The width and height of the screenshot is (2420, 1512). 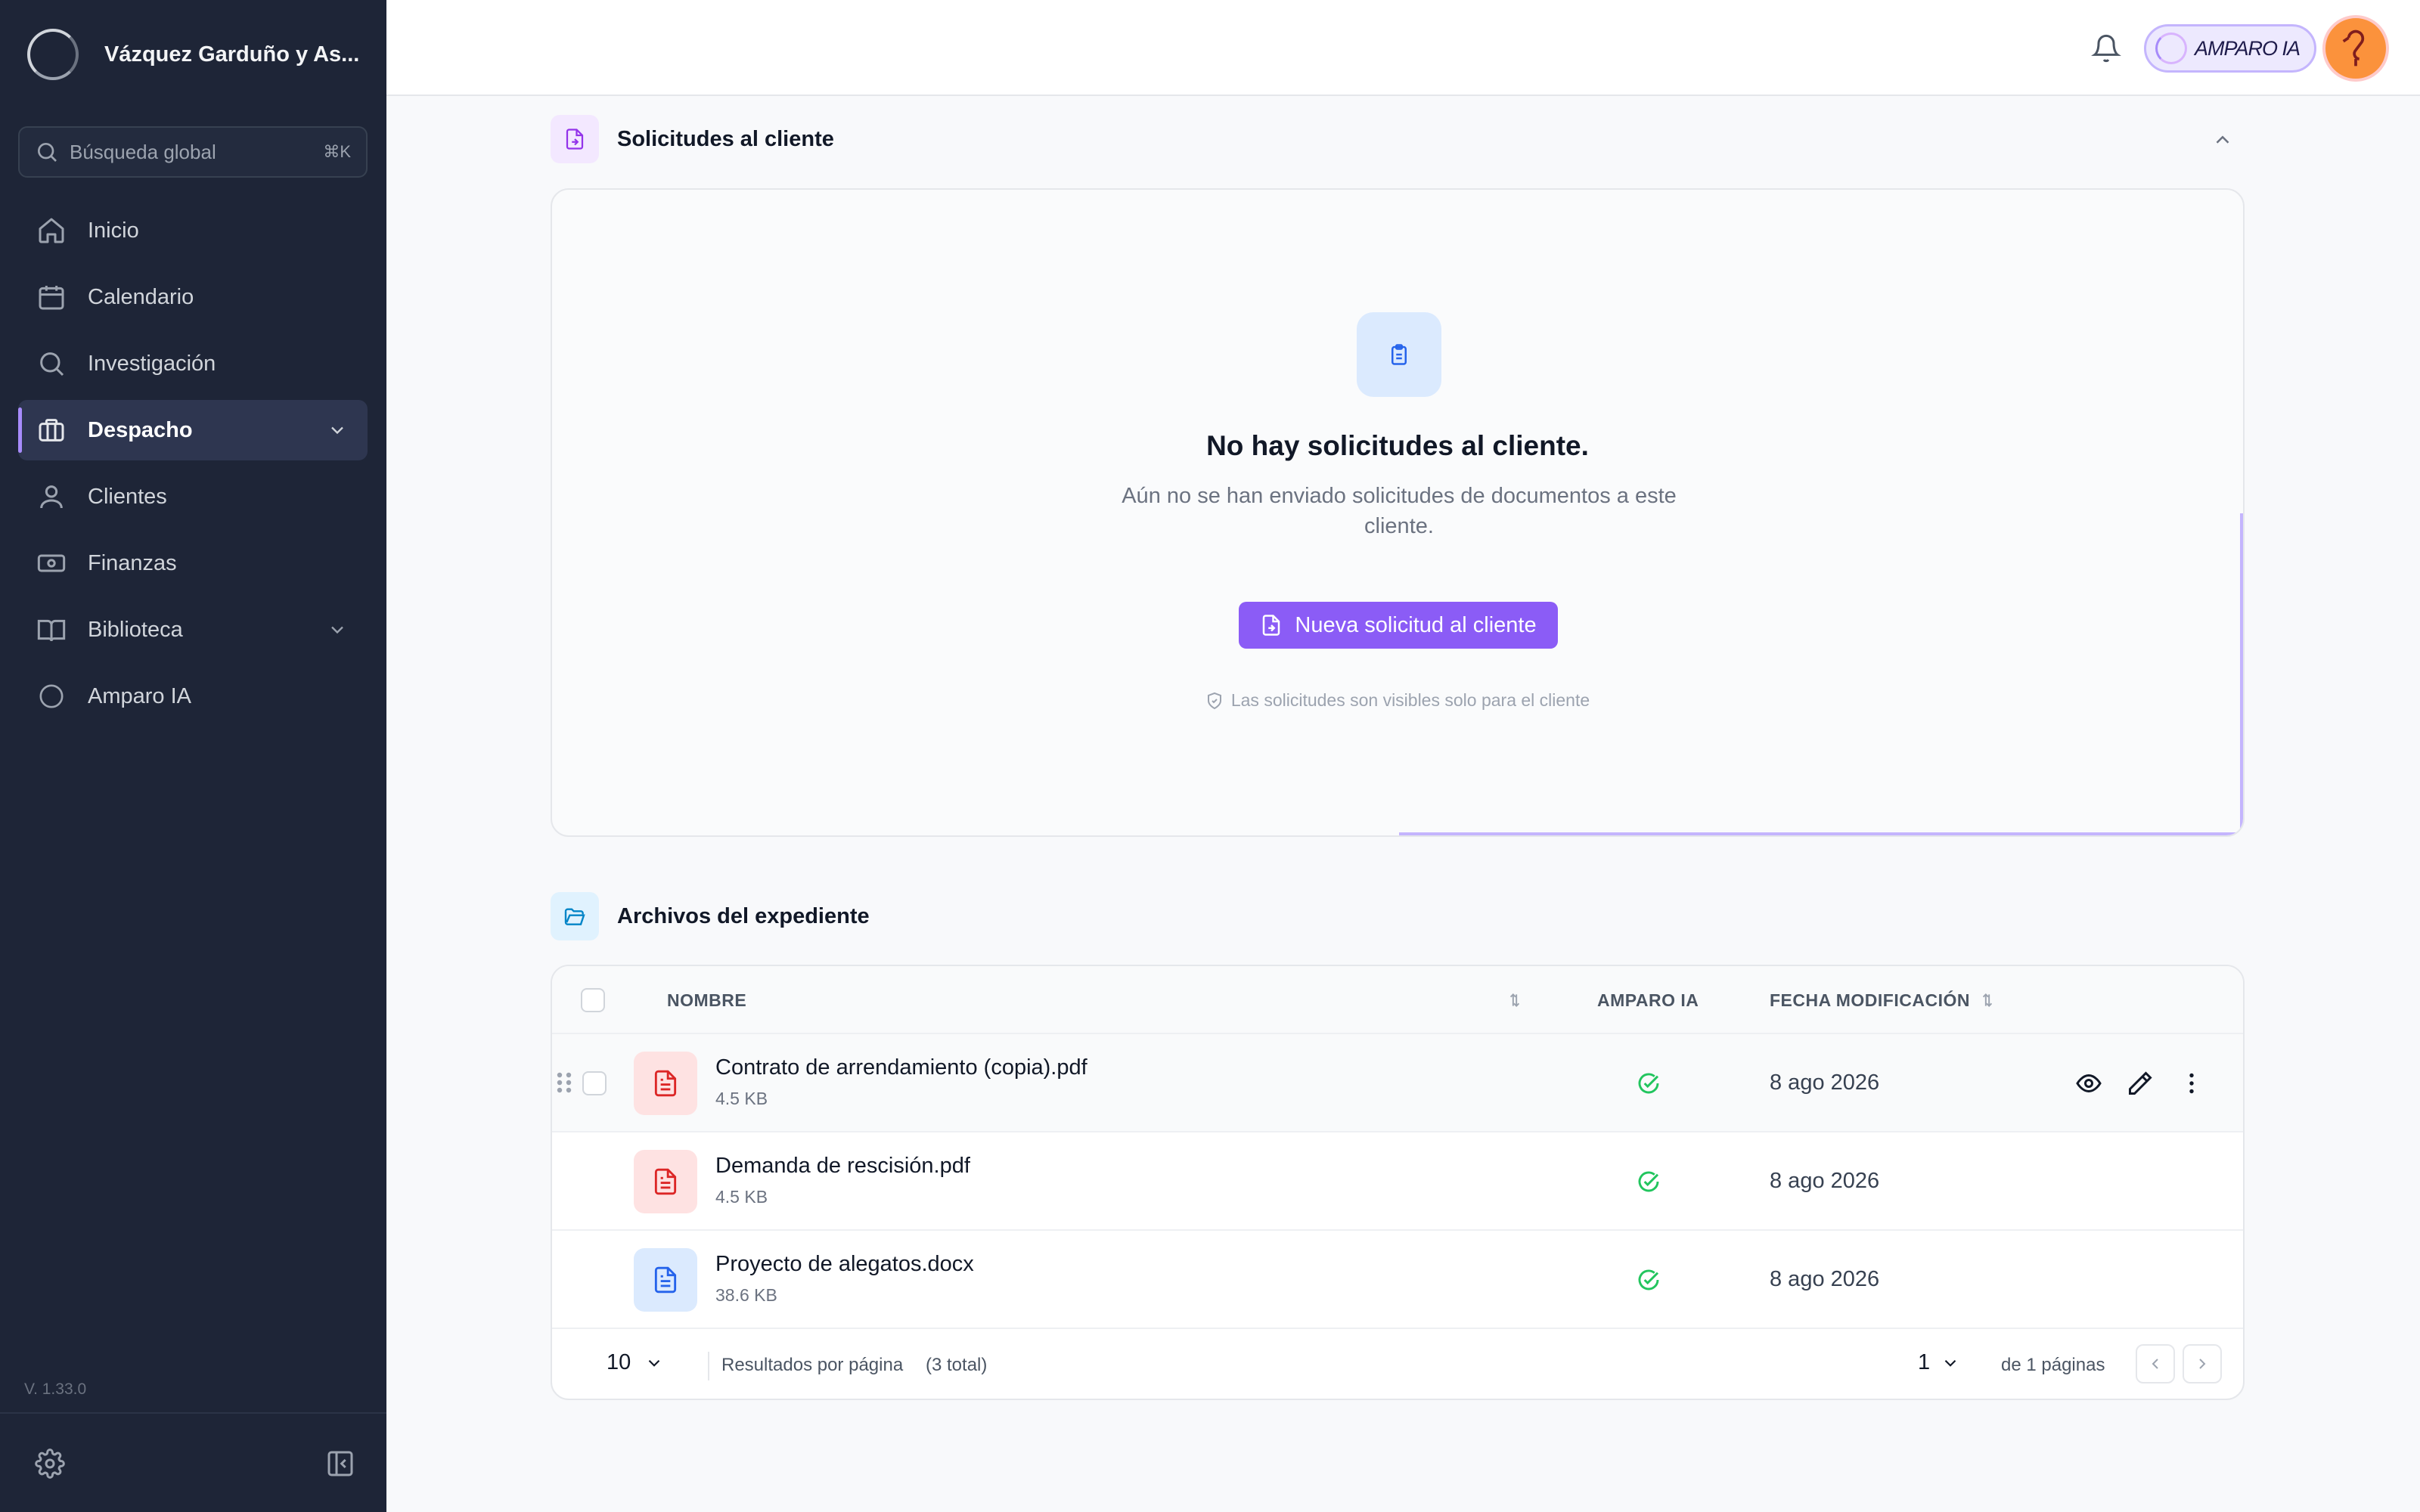 I want to click on bell-icon, so click(x=2106, y=48).